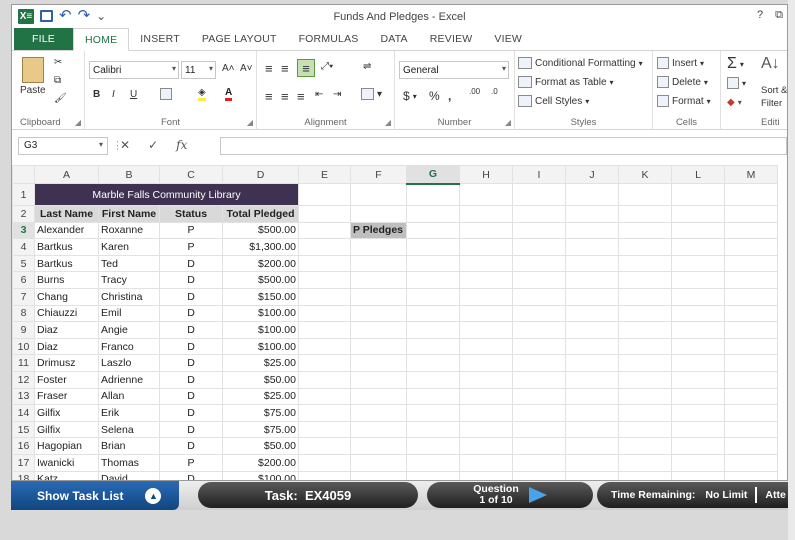 Image resolution: width=795 pixels, height=540 pixels. I want to click on tab-page-layout: PAGE LAYOUT, so click(239, 39).